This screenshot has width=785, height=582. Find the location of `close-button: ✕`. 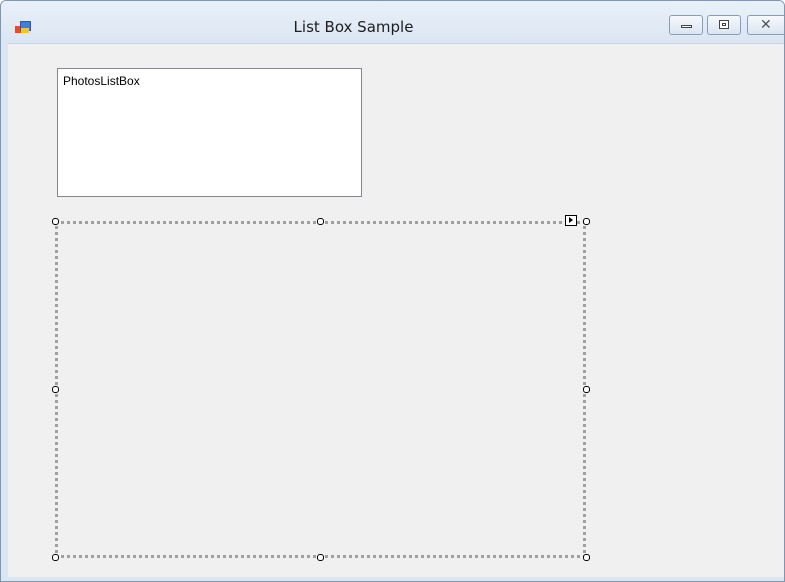

close-button: ✕ is located at coordinates (765, 25).